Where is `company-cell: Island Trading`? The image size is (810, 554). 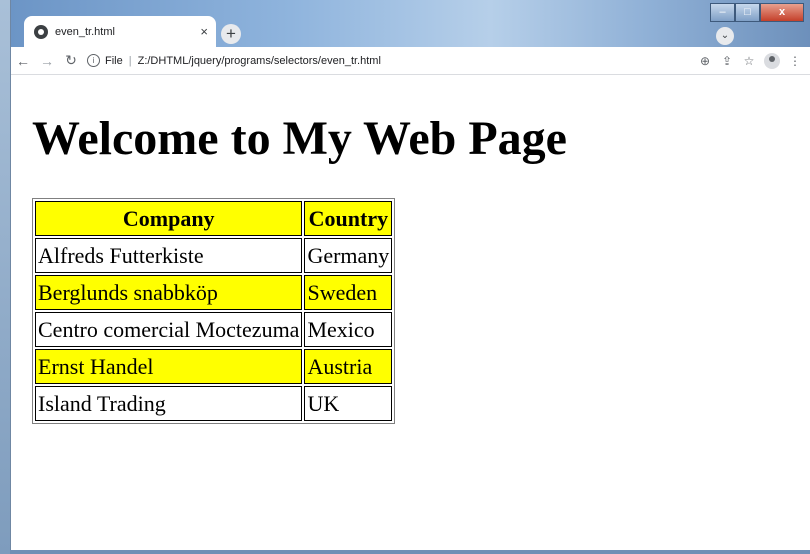 company-cell: Island Trading is located at coordinates (169, 403).